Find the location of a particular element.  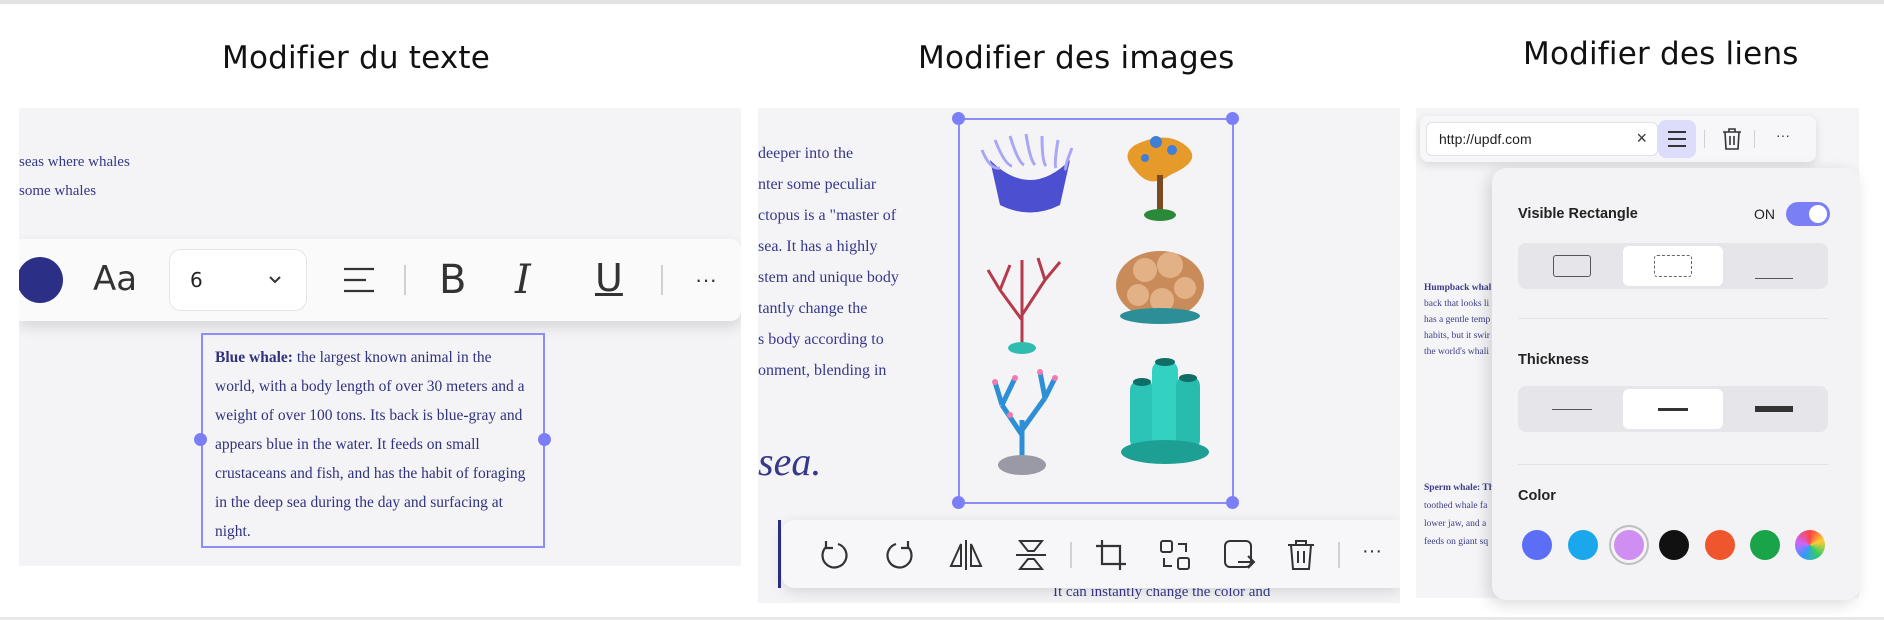

thickness-label: Thickness is located at coordinates (1553, 360).